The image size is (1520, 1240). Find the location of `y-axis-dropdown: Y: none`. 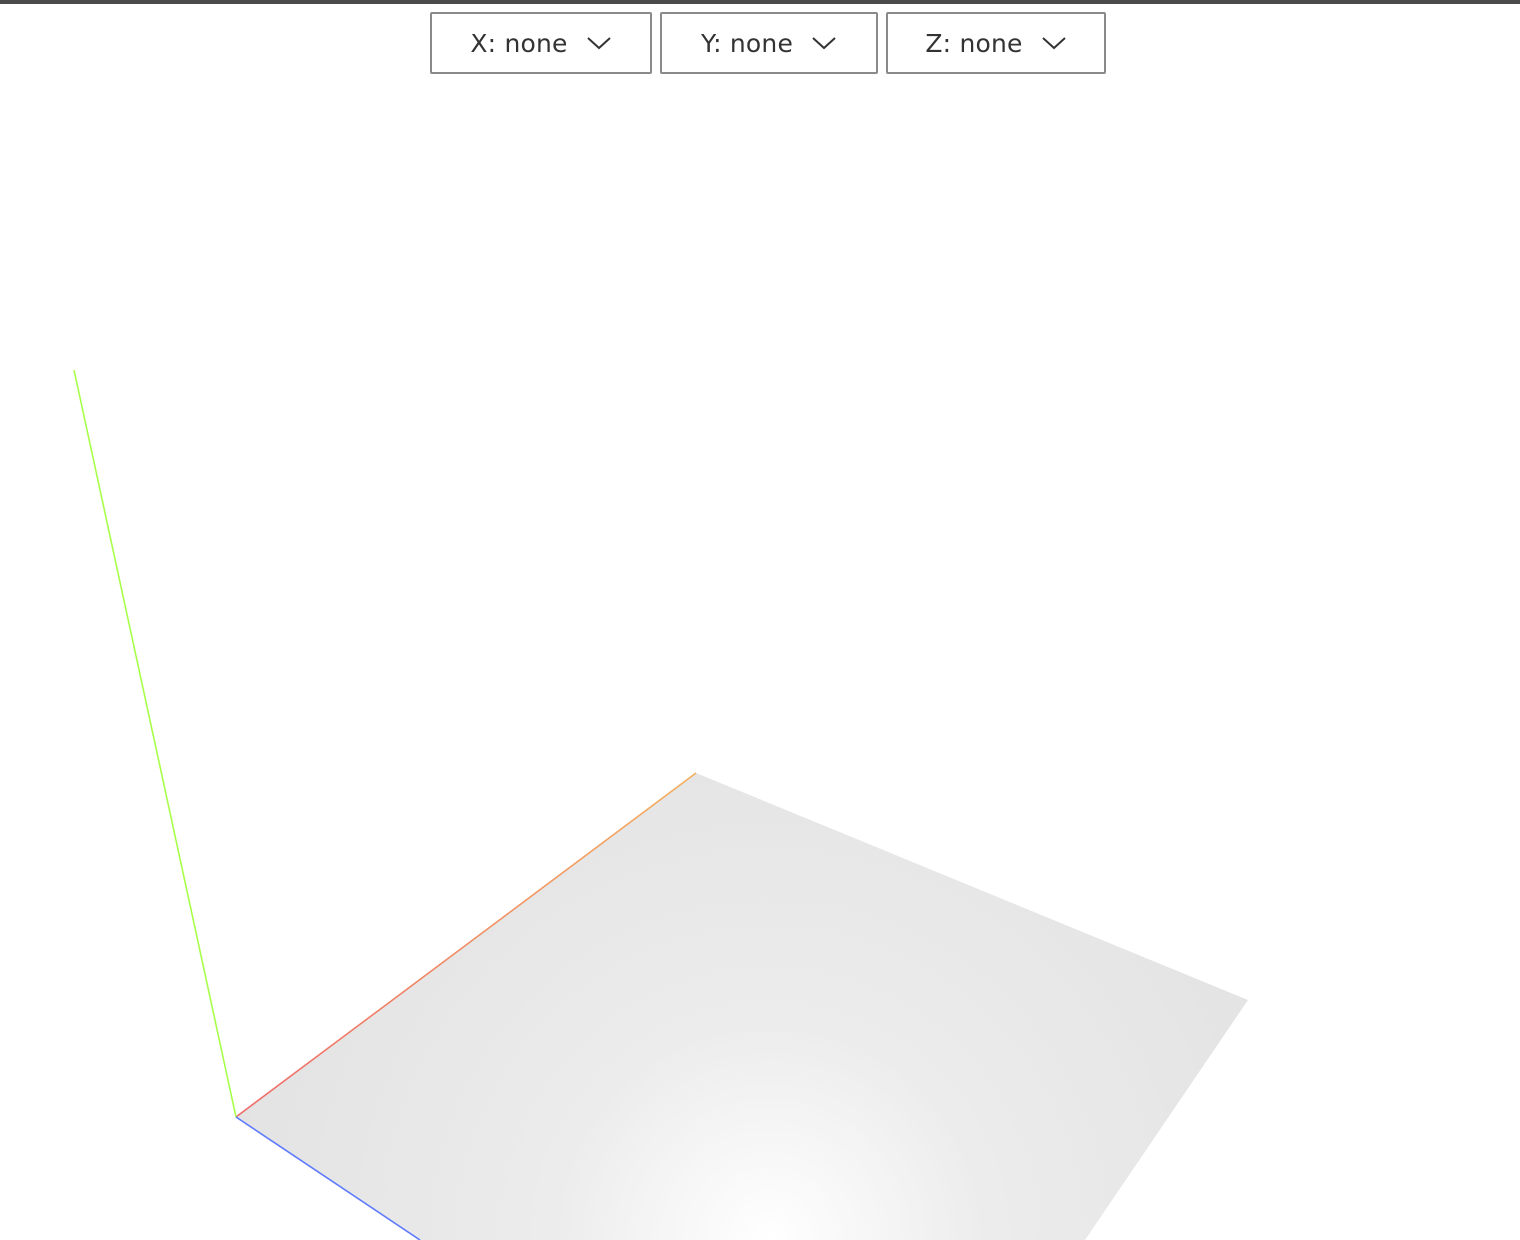

y-axis-dropdown: Y: none is located at coordinates (769, 43).